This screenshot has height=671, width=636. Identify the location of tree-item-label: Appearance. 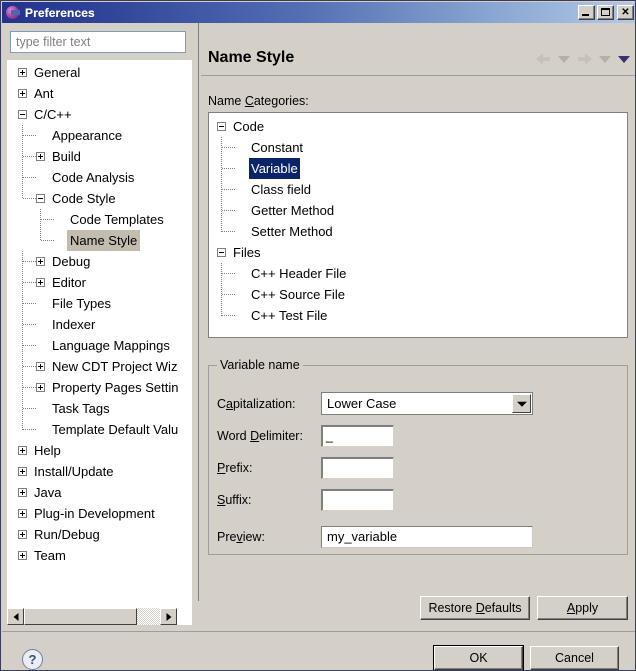
(87, 135).